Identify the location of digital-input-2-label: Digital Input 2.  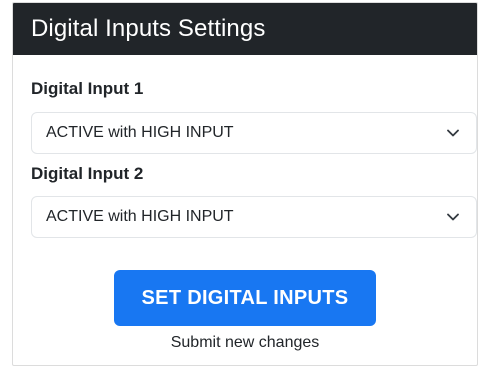
(87, 173).